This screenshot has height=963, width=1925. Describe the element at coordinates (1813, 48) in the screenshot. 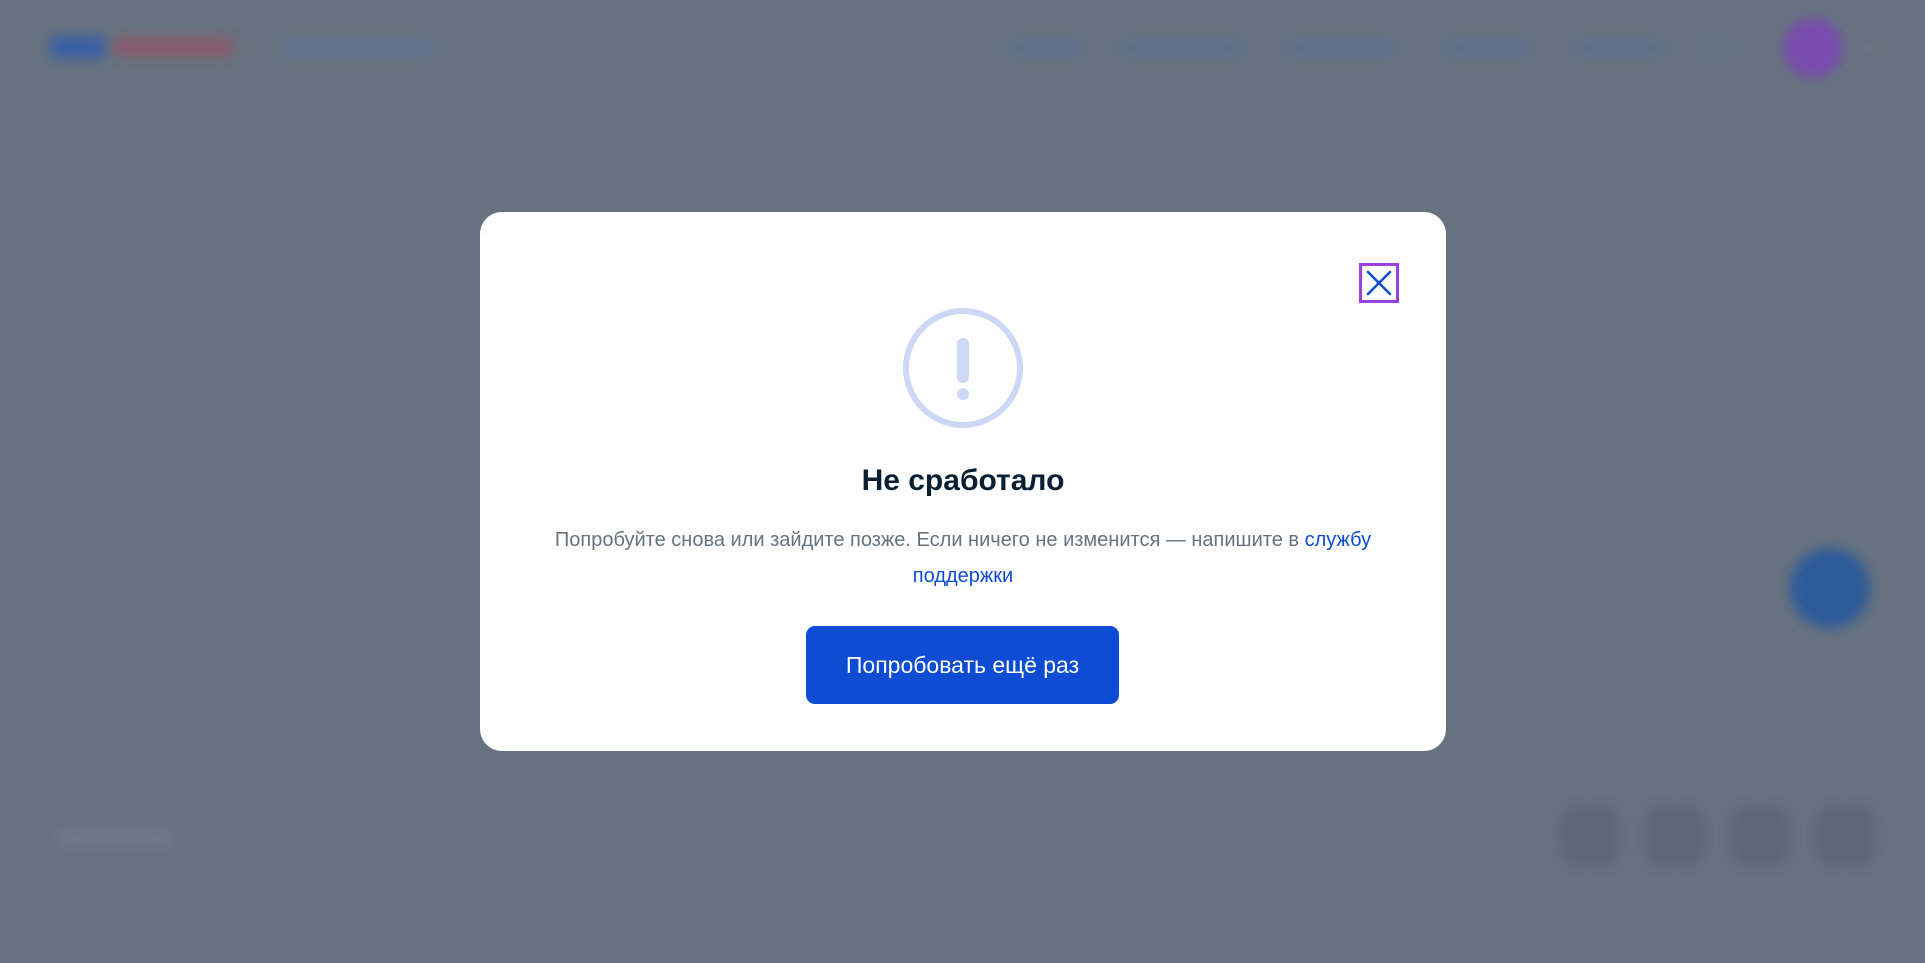

I see `avatar` at that location.